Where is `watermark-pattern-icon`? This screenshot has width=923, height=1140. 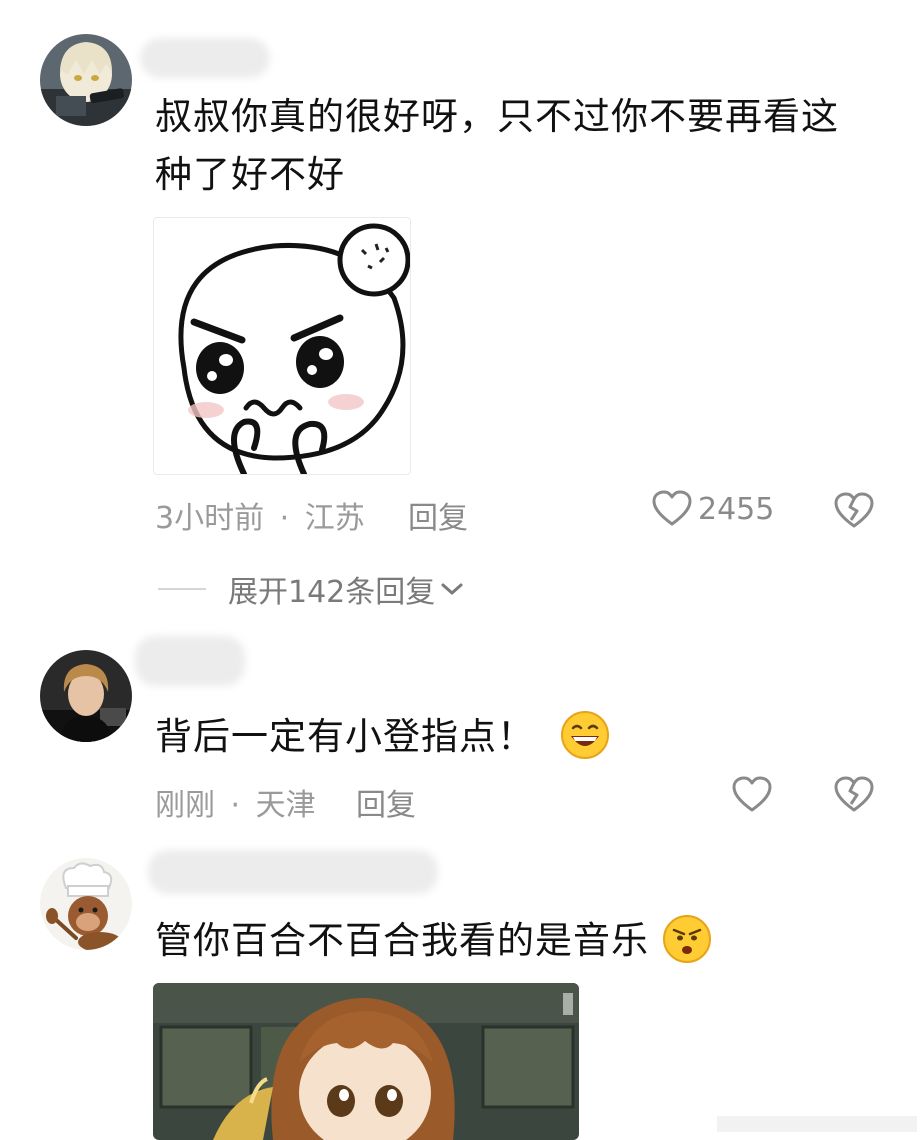 watermark-pattern-icon is located at coordinates (817, 1124).